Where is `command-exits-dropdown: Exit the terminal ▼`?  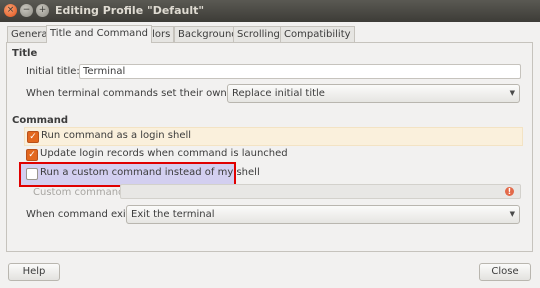
command-exits-dropdown: Exit the terminal ▼ is located at coordinates (323, 214).